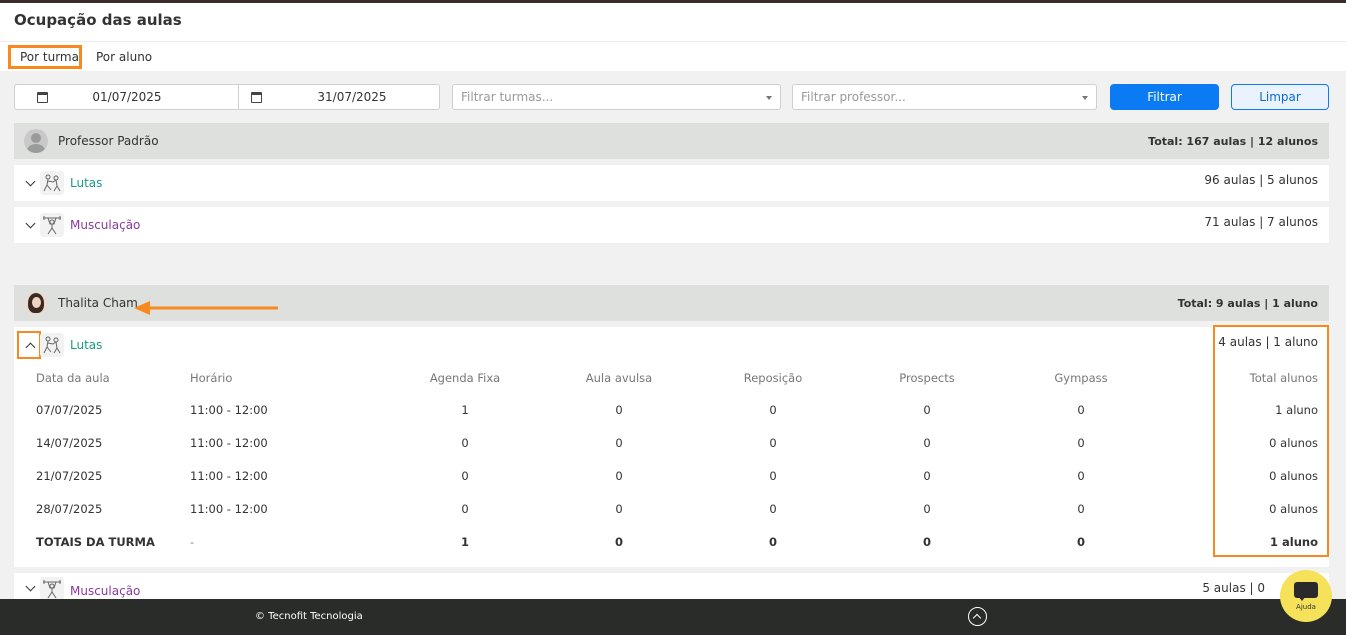 The image size is (1346, 635). What do you see at coordinates (773, 378) in the screenshot?
I see `column-header: Reposição` at bounding box center [773, 378].